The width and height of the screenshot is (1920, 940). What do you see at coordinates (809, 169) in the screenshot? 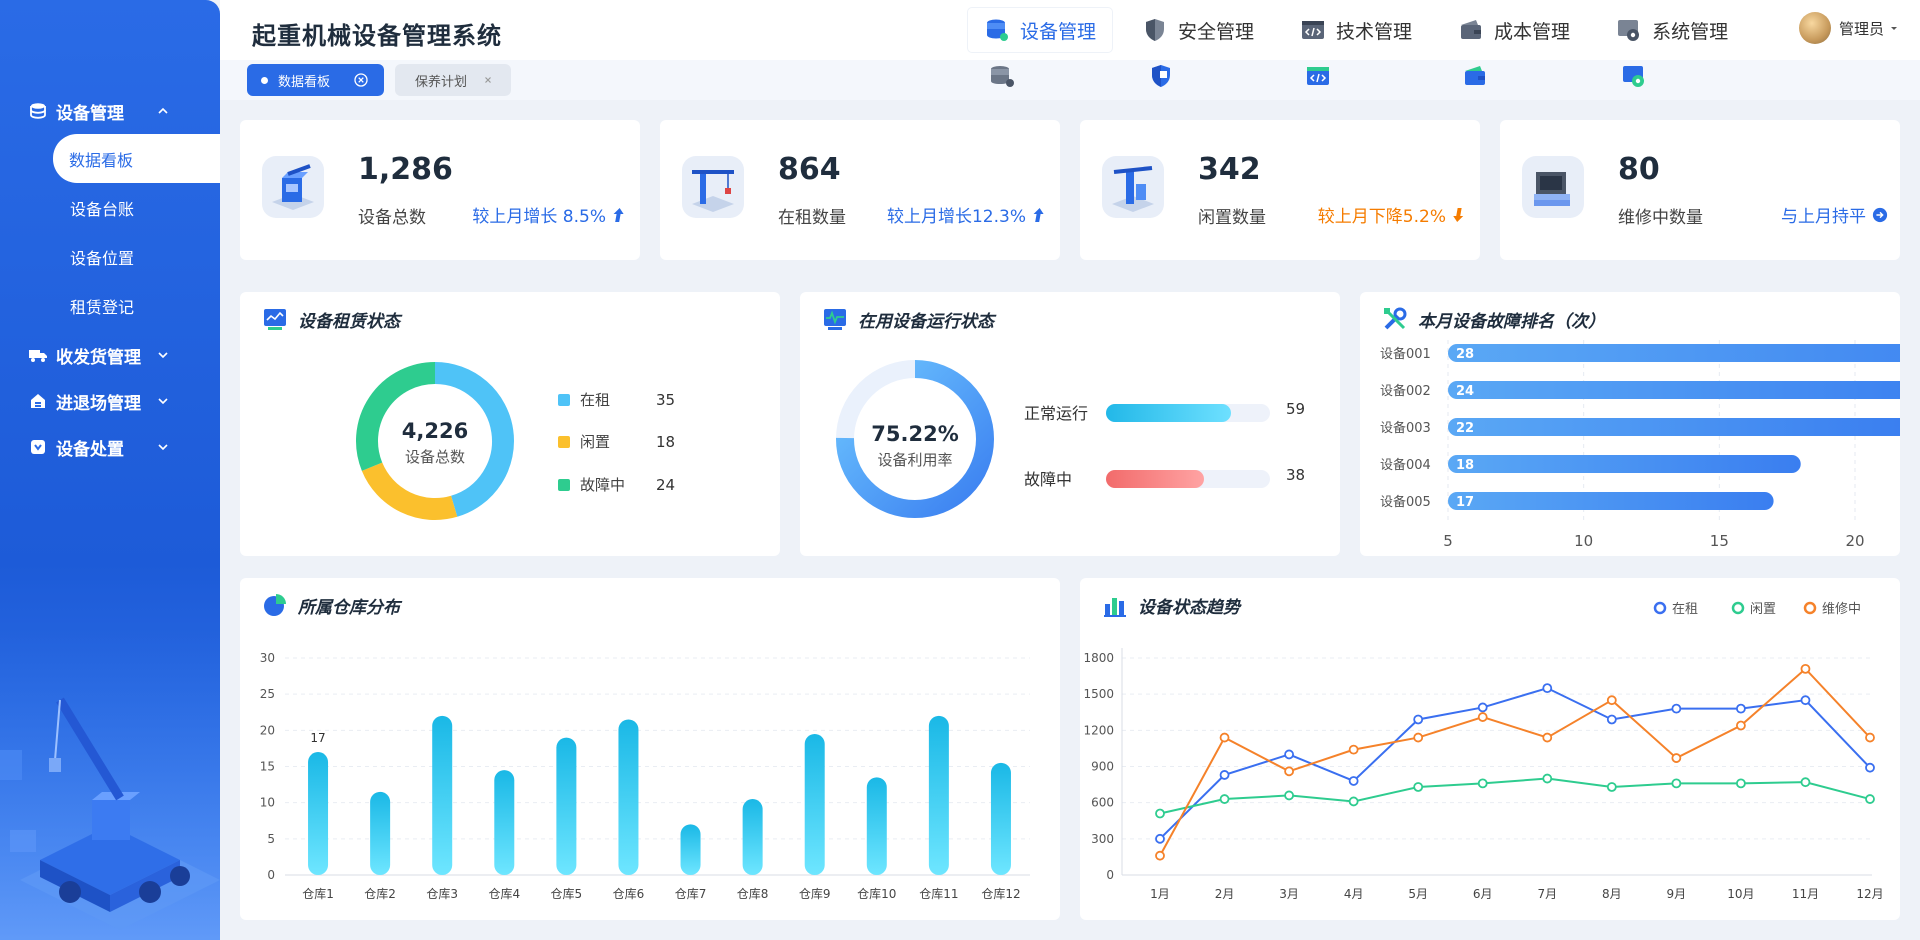
I see `stat-value: 864` at bounding box center [809, 169].